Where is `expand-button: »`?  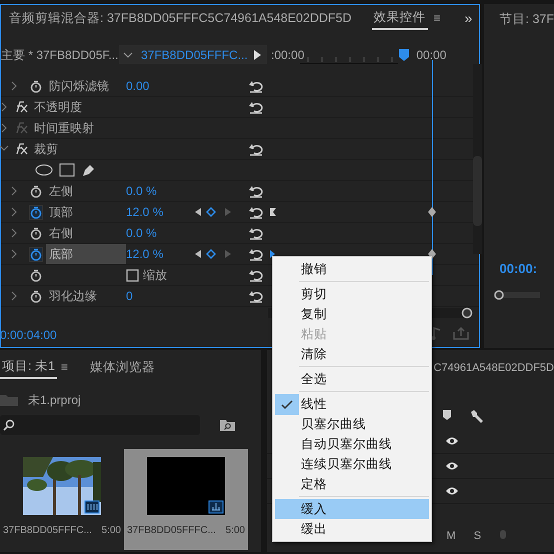 expand-button: » is located at coordinates (468, 18).